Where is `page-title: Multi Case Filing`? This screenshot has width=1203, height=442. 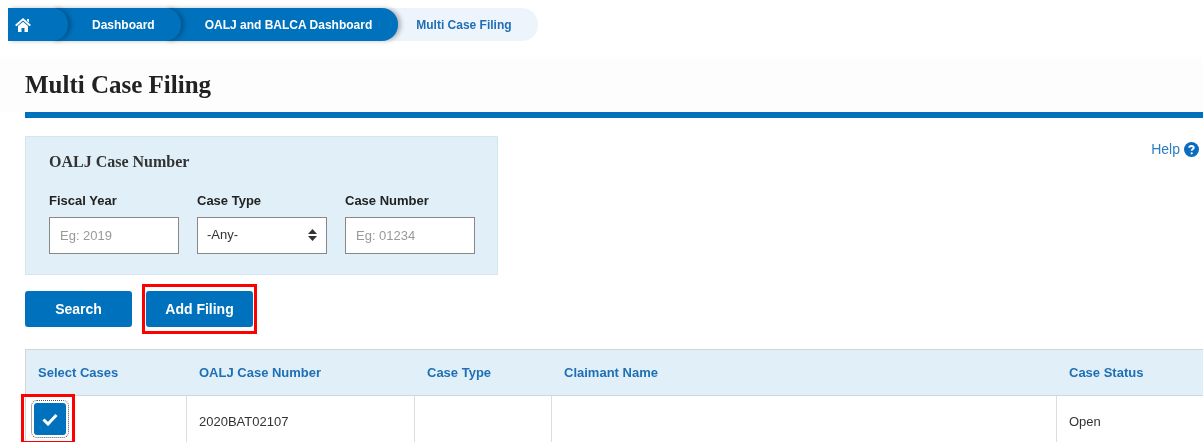 page-title: Multi Case Filing is located at coordinates (118, 84).